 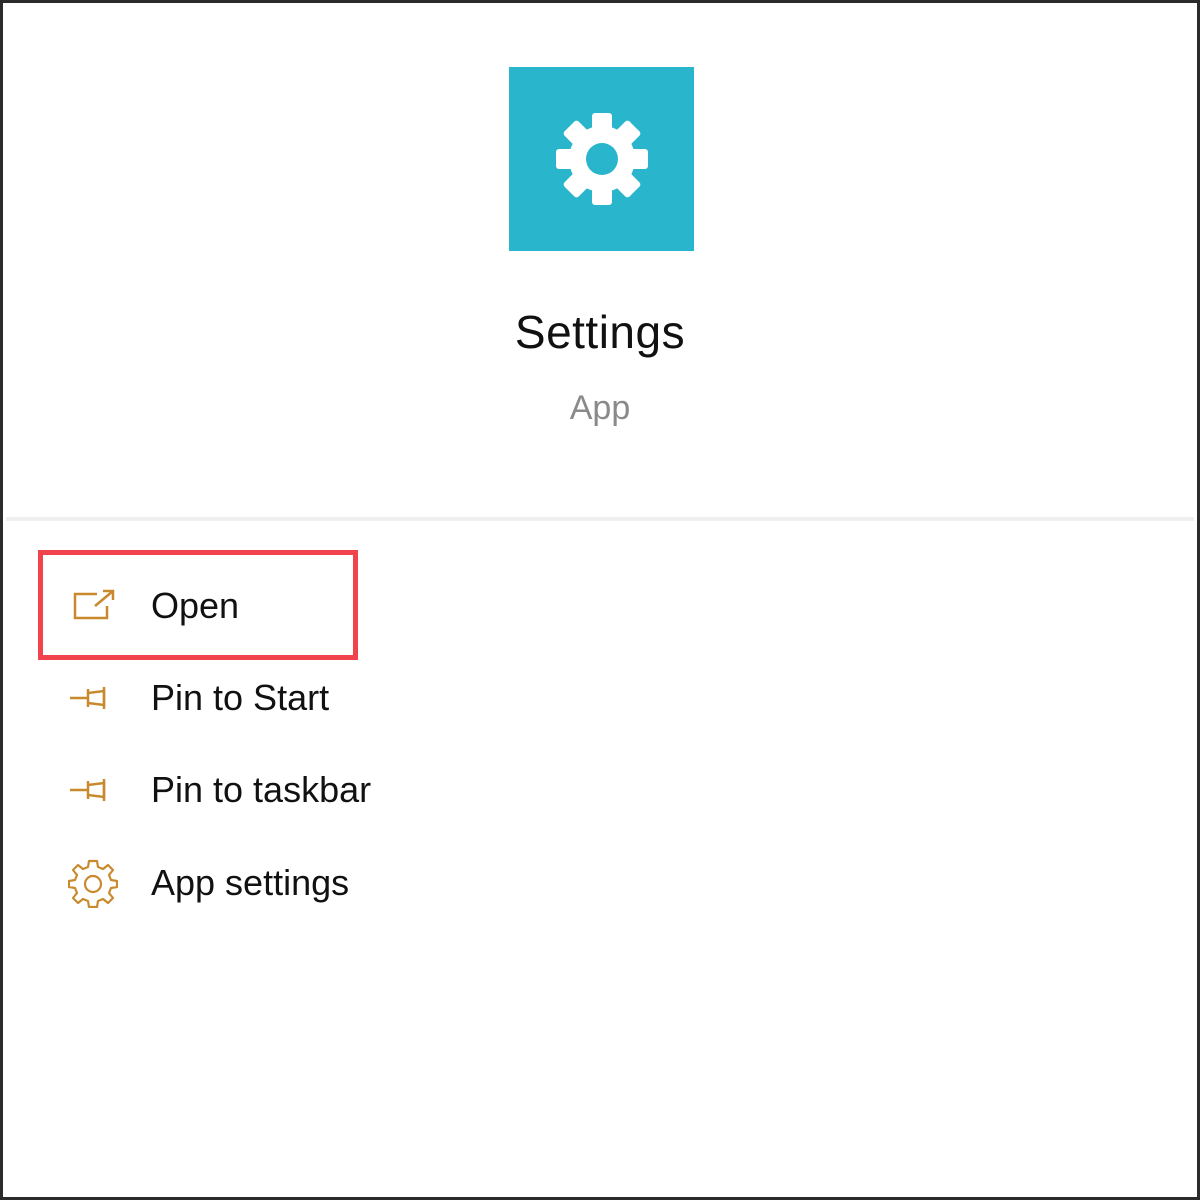 I want to click on menu-item-pin-to-taskbar: Pin to taskbar, so click(x=263, y=790).